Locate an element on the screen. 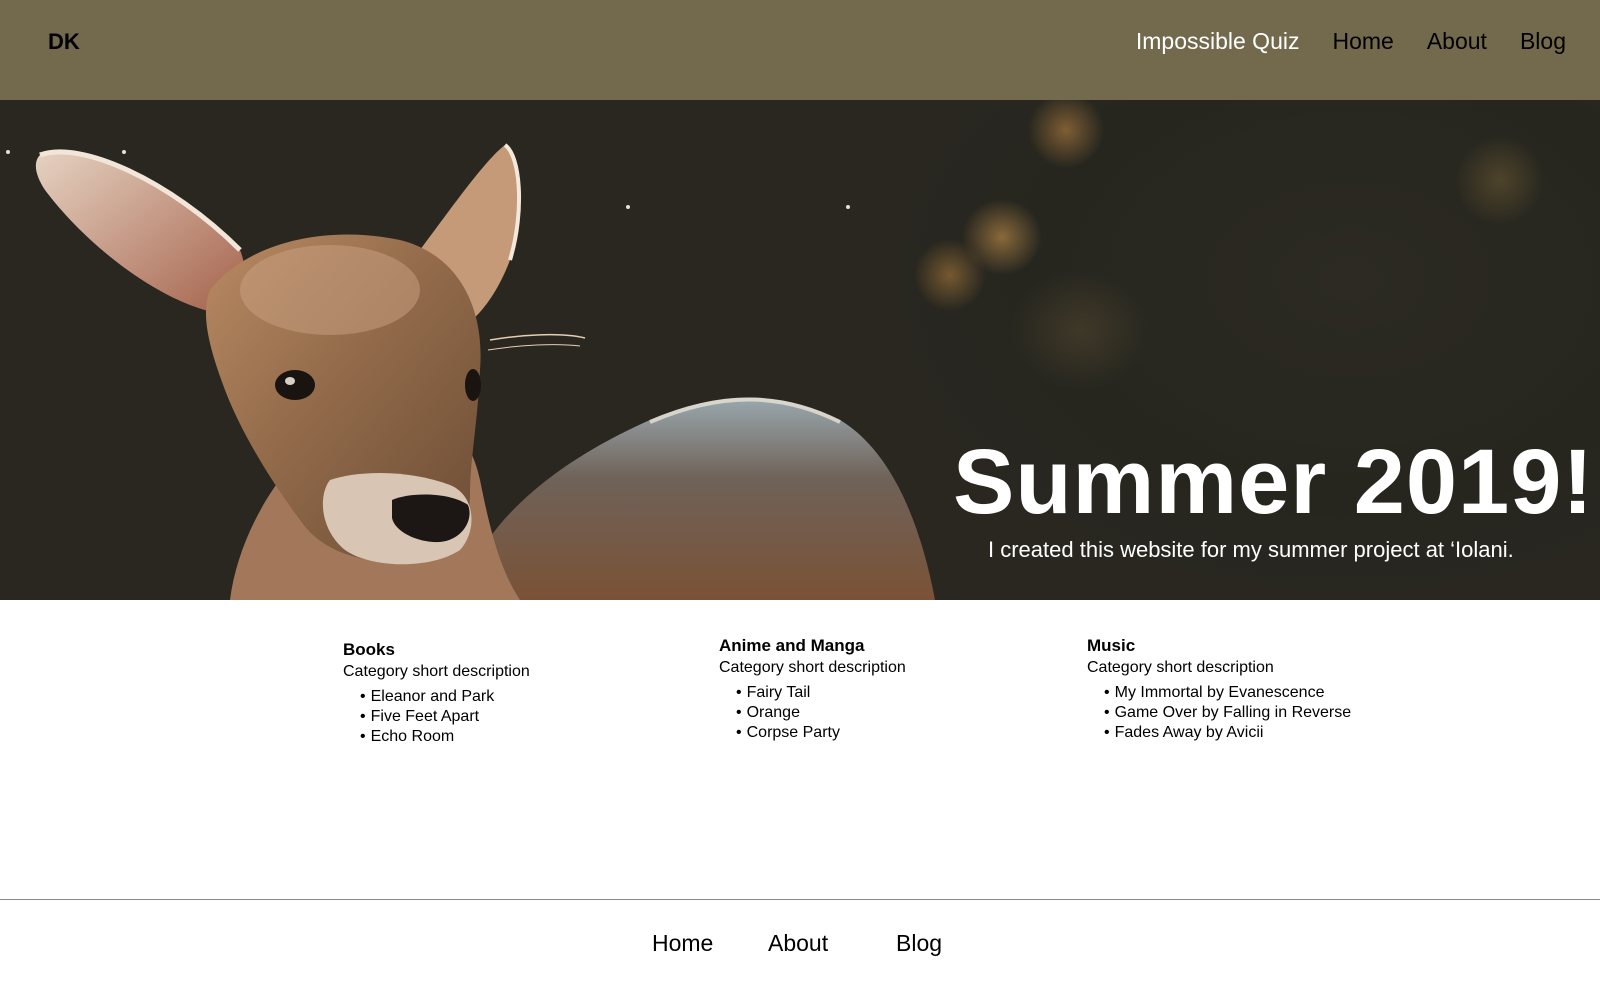  footer-link-blog: Blog is located at coordinates (919, 943).